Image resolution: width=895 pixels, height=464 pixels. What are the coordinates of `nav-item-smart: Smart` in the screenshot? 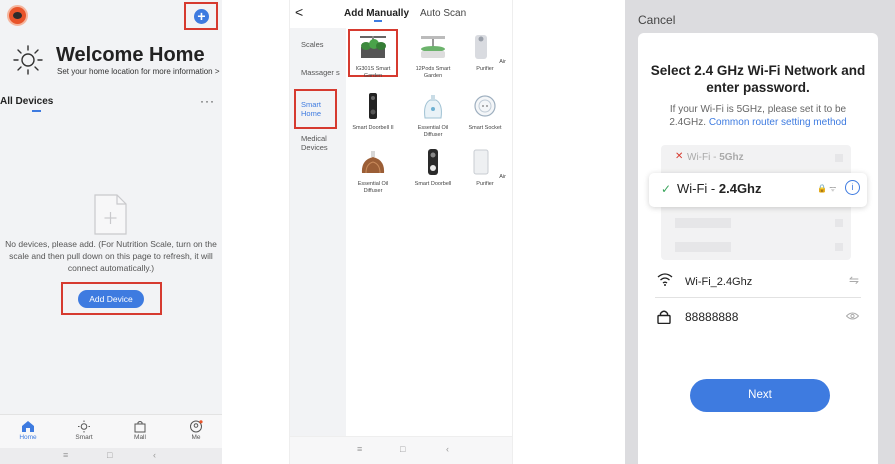 It's located at (84, 430).